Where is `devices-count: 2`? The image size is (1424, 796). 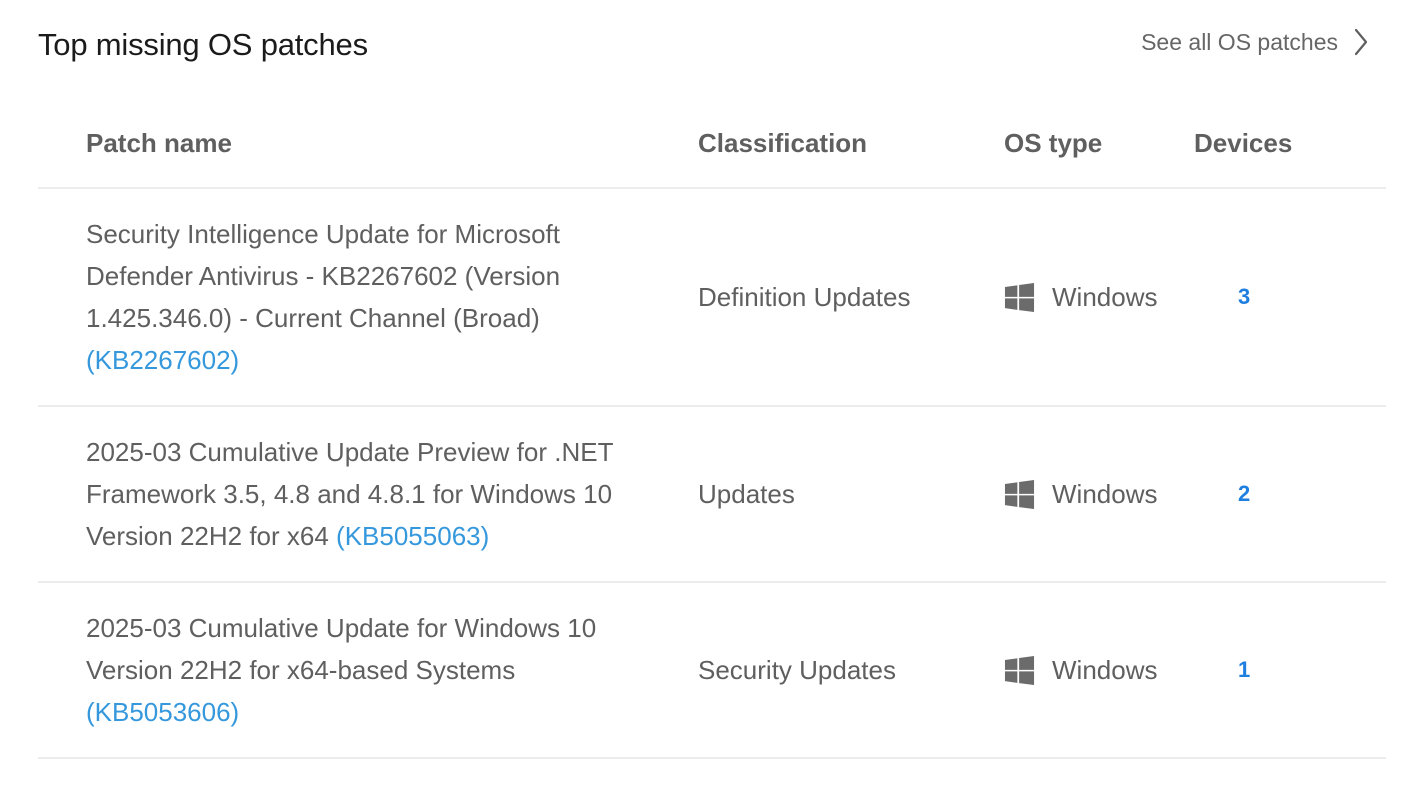 devices-count: 2 is located at coordinates (1244, 494).